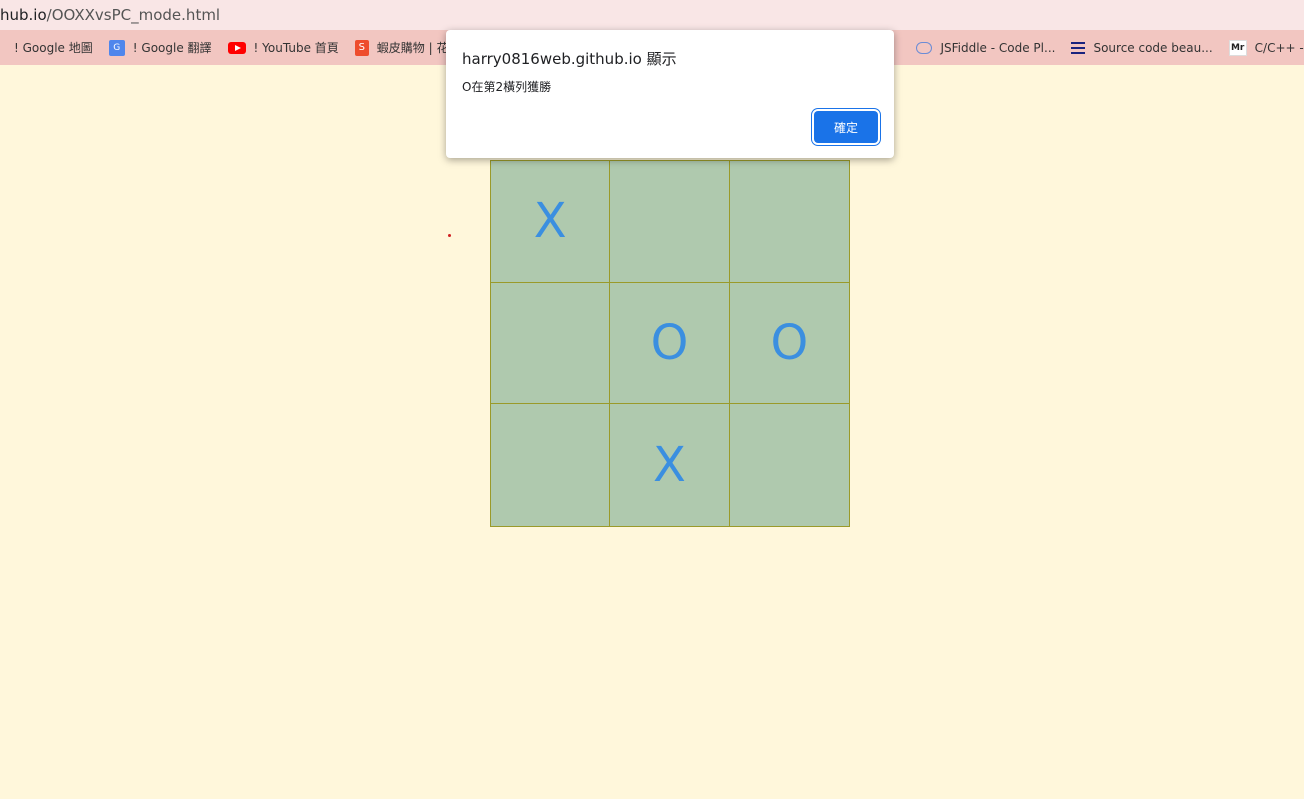  Describe the element at coordinates (53, 48) in the screenshot. I see `bookmark-label: ! Google 地圖` at that location.